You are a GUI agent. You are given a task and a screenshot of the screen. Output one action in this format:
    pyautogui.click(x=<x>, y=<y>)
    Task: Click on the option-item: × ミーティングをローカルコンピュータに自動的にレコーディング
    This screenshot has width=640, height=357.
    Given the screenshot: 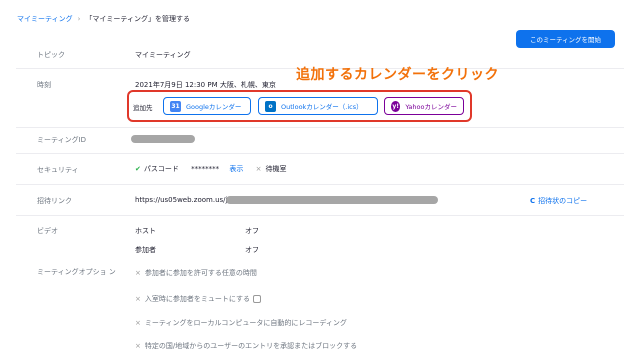 What is the action you would take?
    pyautogui.click(x=241, y=323)
    